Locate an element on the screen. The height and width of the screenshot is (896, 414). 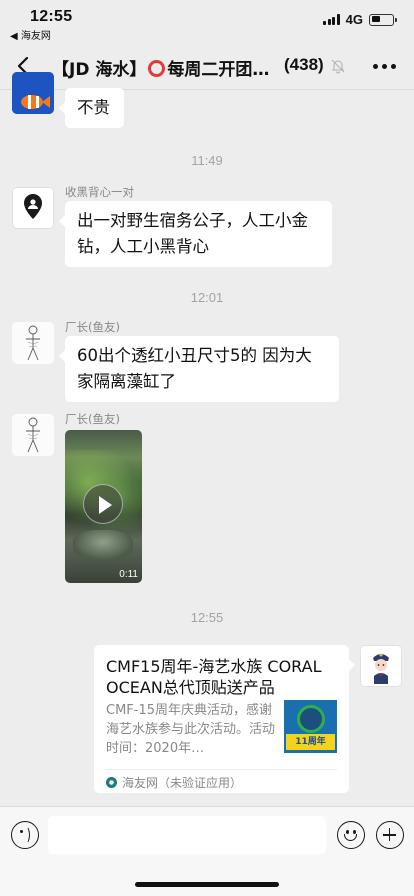
status-indicators: 4G is located at coordinates (360, 19).